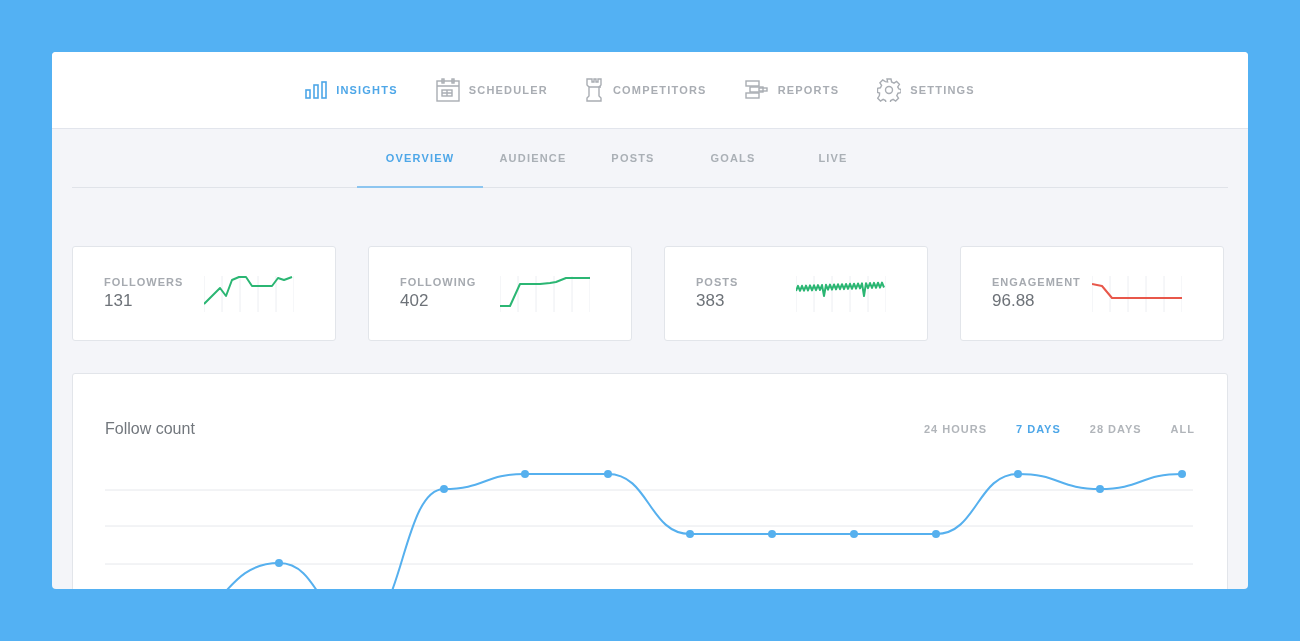 The height and width of the screenshot is (641, 1300). What do you see at coordinates (420, 158) in the screenshot?
I see `sub-tab: OVERVIEW` at bounding box center [420, 158].